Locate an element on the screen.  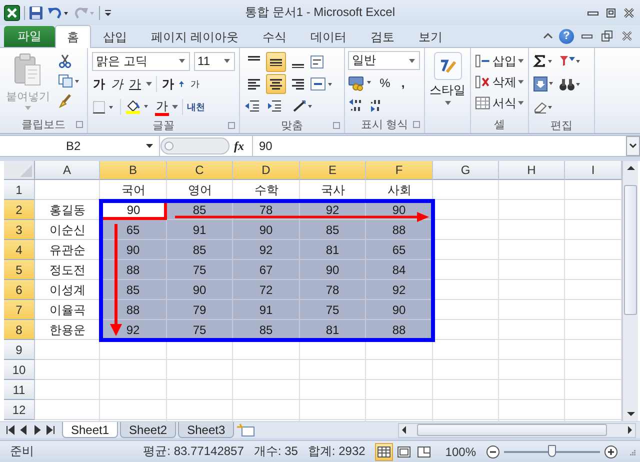
collapse-ribbon-icon is located at coordinates (548, 36).